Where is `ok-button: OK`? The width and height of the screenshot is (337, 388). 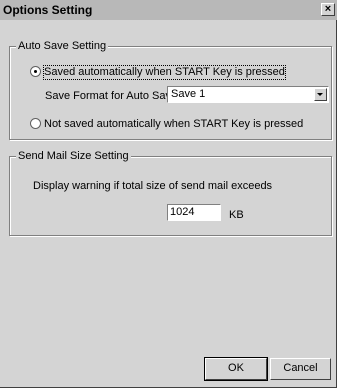
ok-button: OK is located at coordinates (236, 369).